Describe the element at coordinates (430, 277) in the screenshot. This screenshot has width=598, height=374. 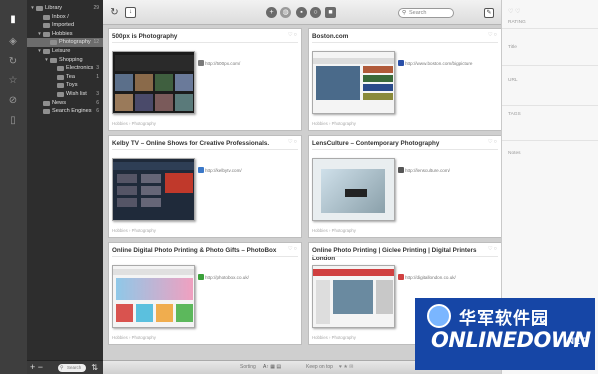
I see `bookmark-url: http://digitallondon.co.uk/` at that location.